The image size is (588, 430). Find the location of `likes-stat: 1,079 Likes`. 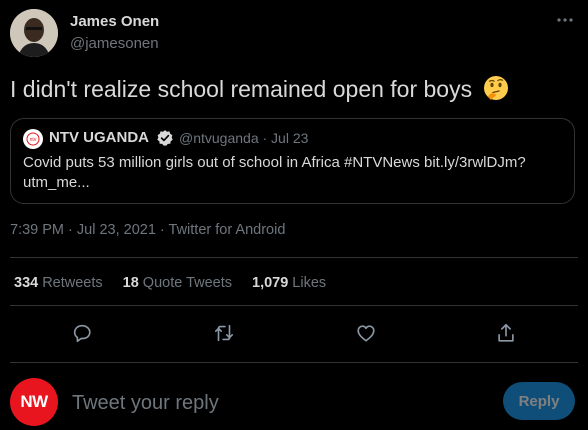

likes-stat: 1,079 Likes is located at coordinates (289, 283).